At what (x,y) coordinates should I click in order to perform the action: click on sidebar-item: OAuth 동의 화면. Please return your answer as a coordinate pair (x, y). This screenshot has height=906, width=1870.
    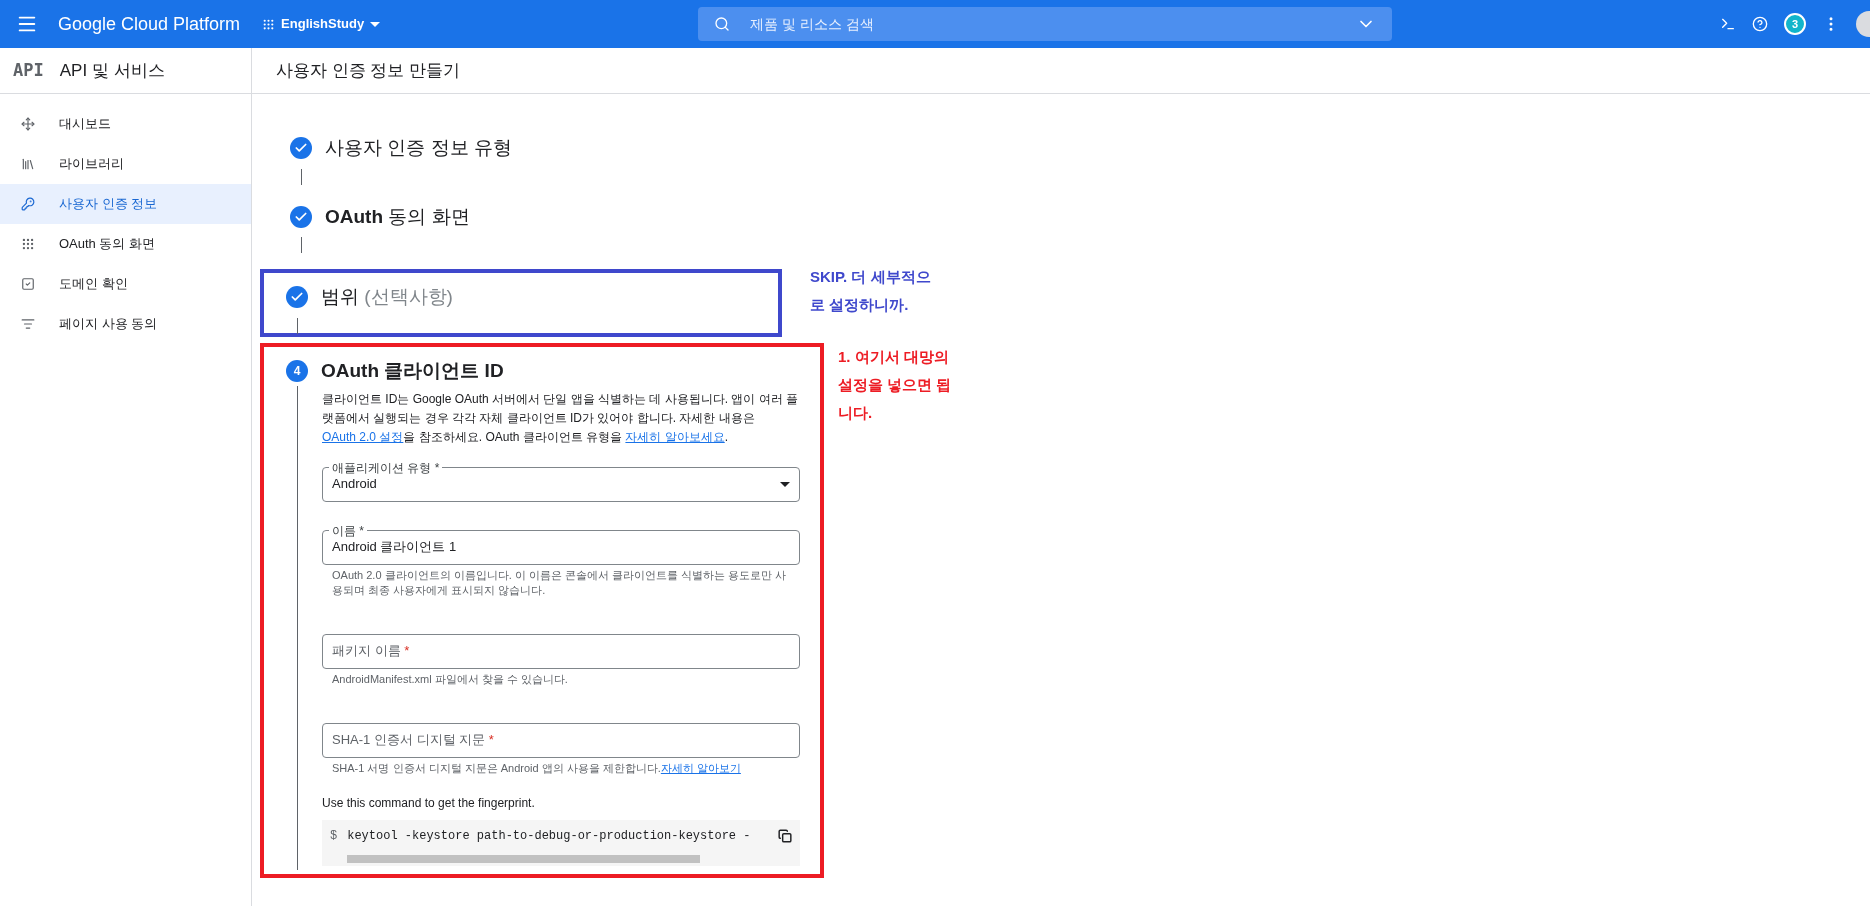
    Looking at the image, I should click on (125, 244).